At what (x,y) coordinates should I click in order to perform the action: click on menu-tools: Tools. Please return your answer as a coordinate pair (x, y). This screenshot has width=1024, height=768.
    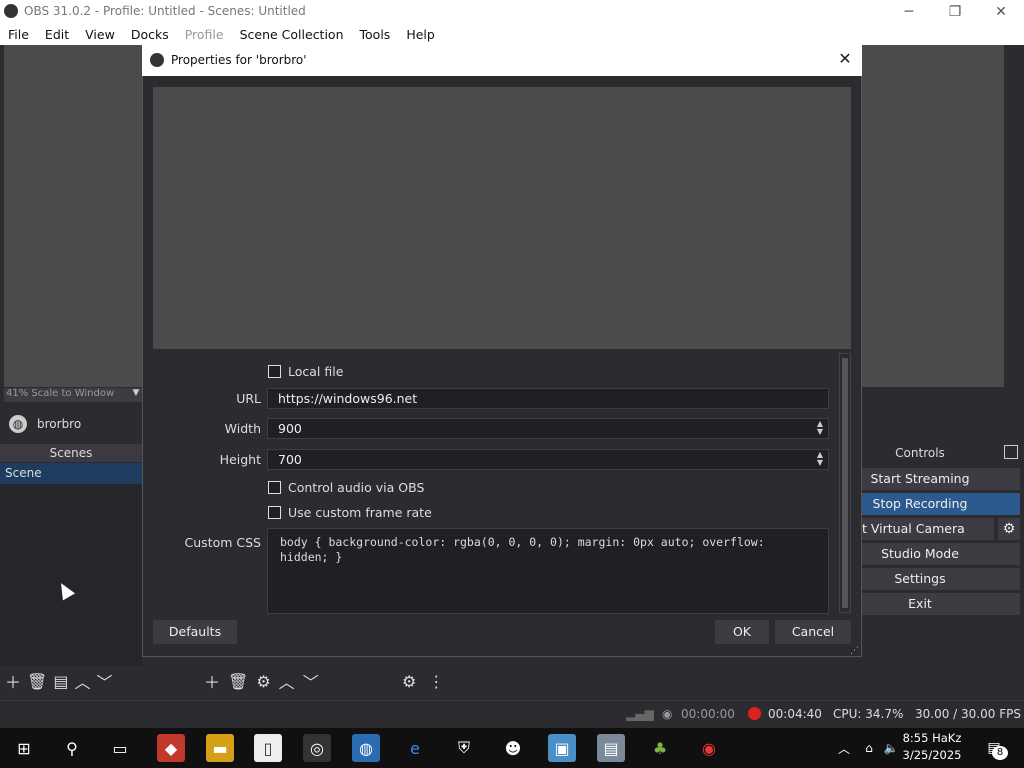
    Looking at the image, I should click on (375, 34).